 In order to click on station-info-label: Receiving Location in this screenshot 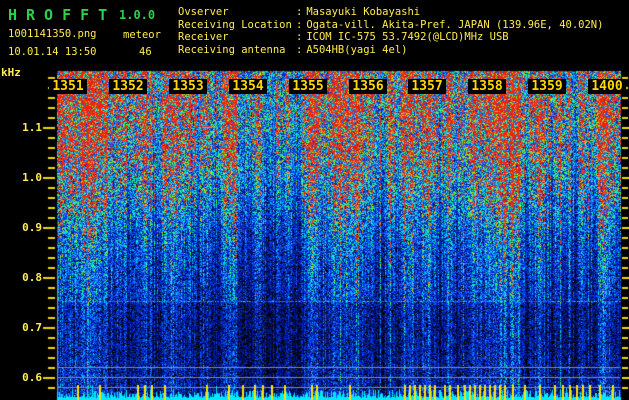, I will do `click(235, 24)`.